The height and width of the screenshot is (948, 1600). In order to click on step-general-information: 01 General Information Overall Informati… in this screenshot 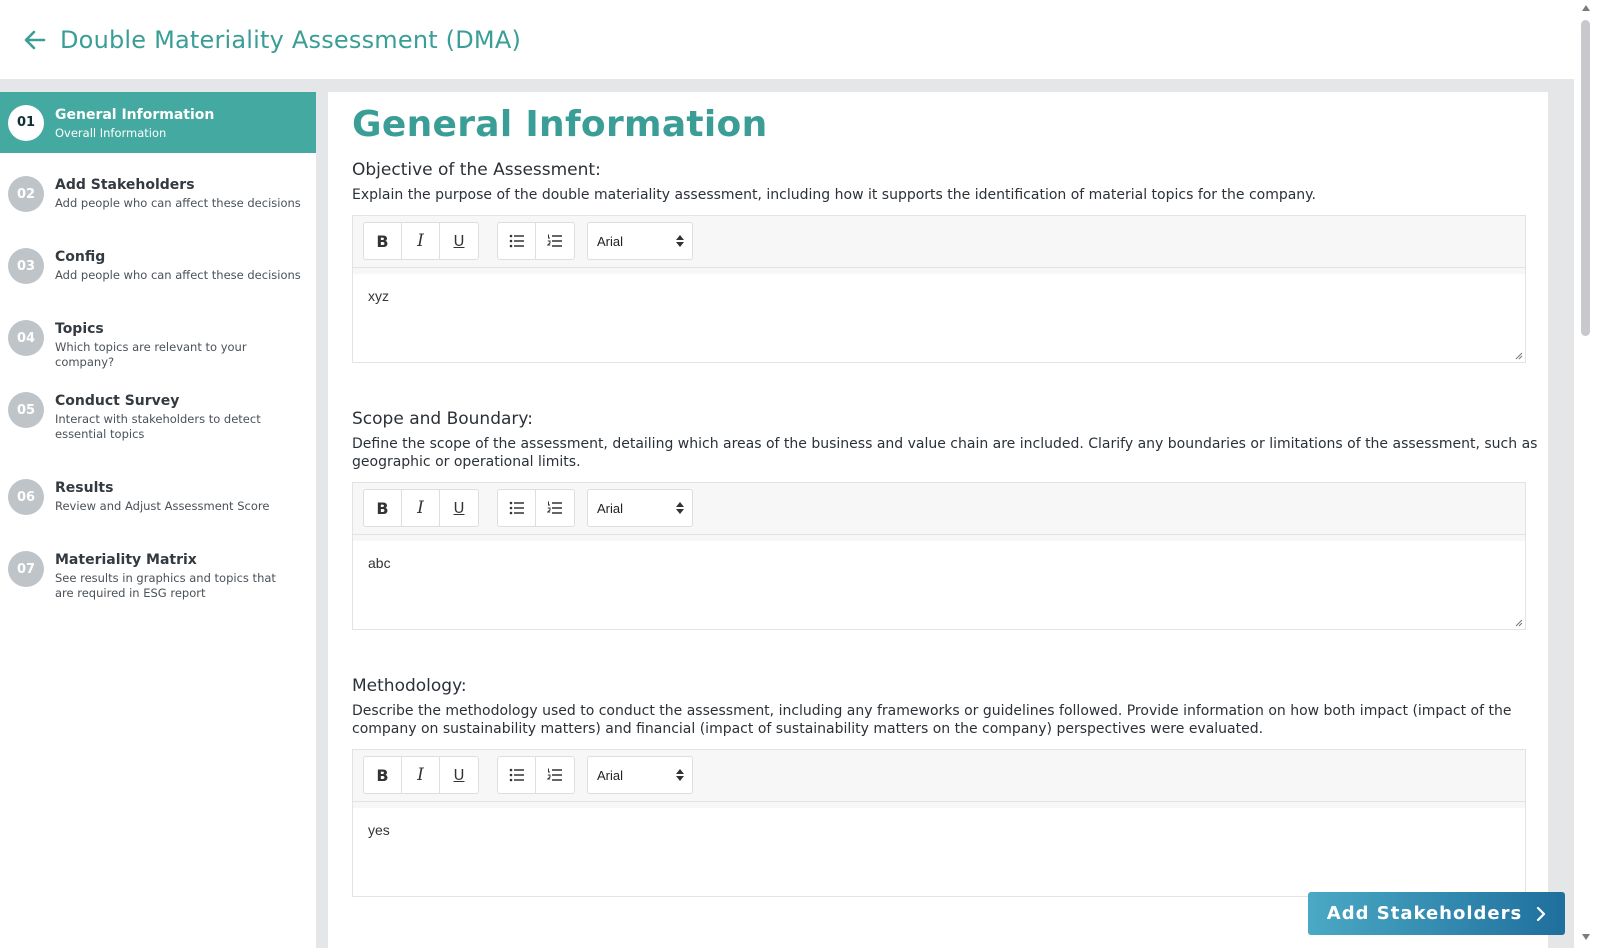, I will do `click(158, 122)`.